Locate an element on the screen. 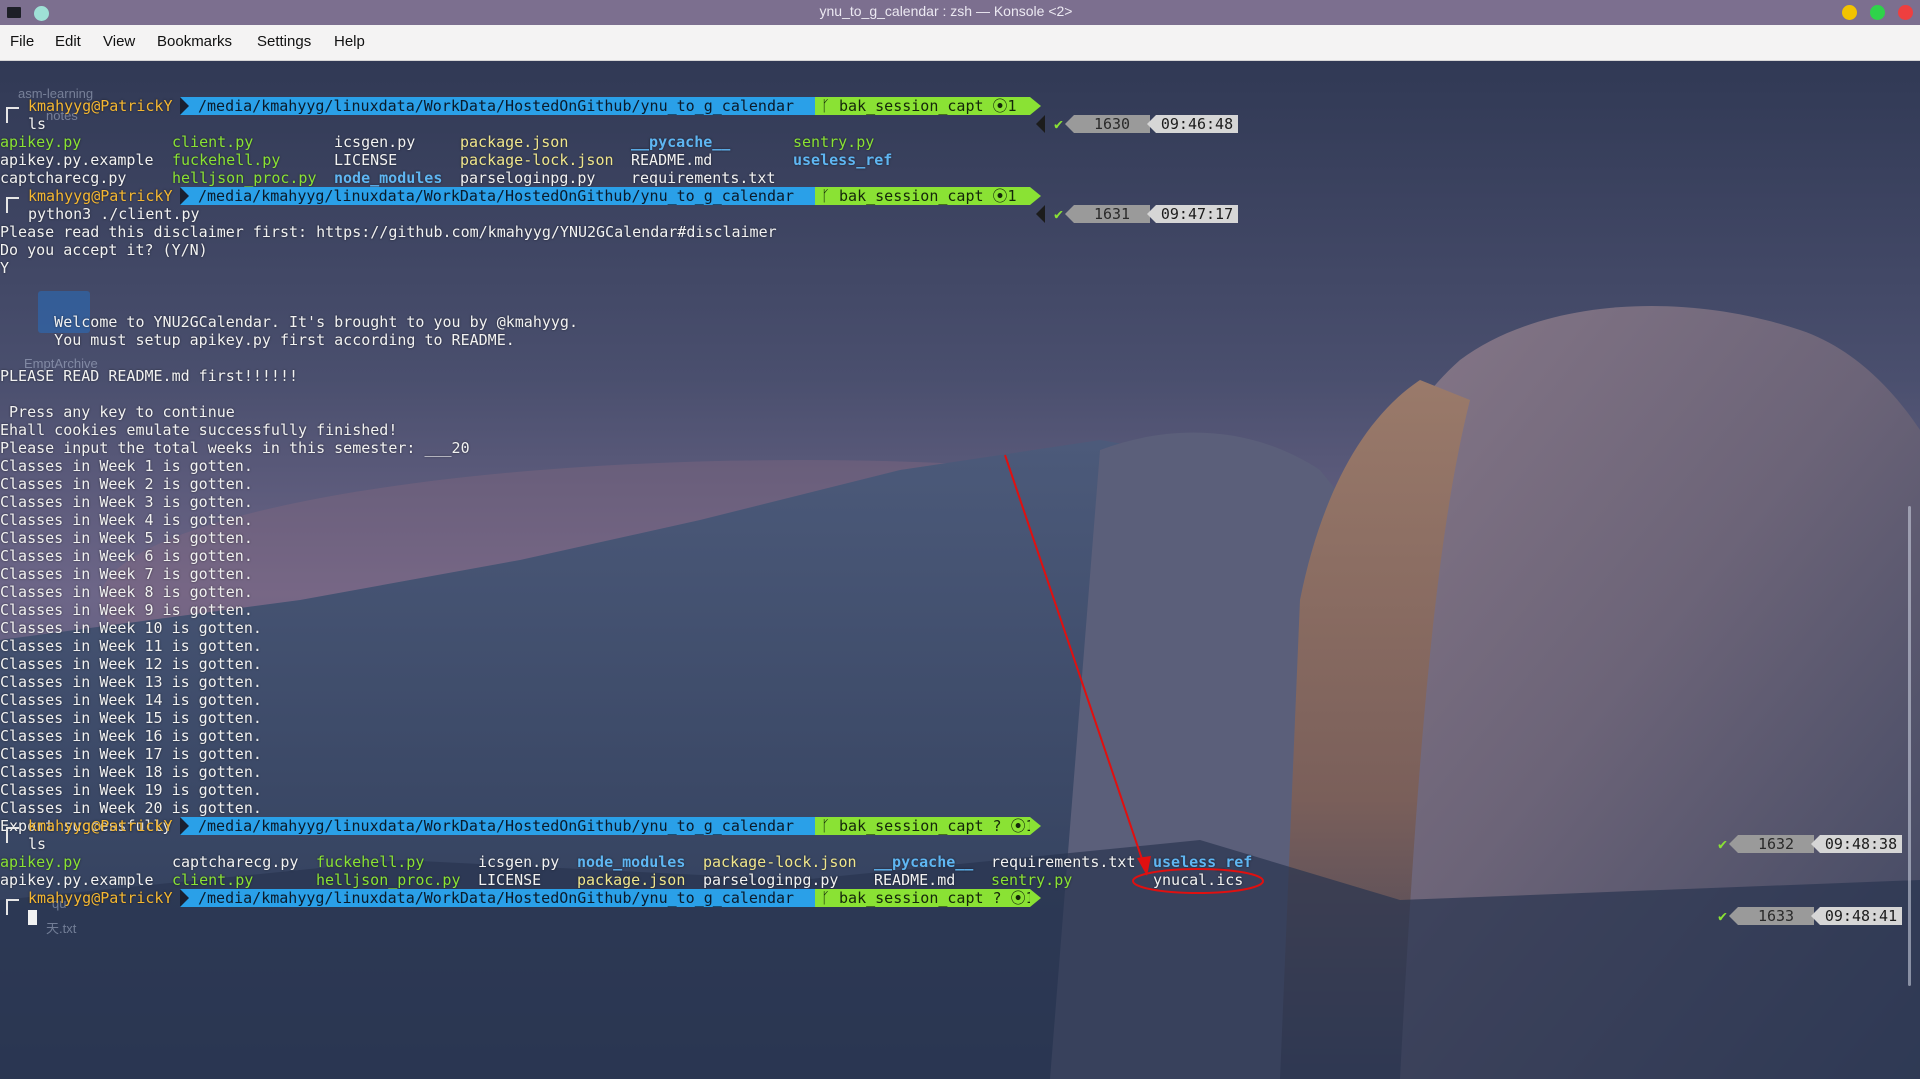 This screenshot has width=1920, height=1079. output-line: Classes in Week 16 is gotten. is located at coordinates (131, 736).